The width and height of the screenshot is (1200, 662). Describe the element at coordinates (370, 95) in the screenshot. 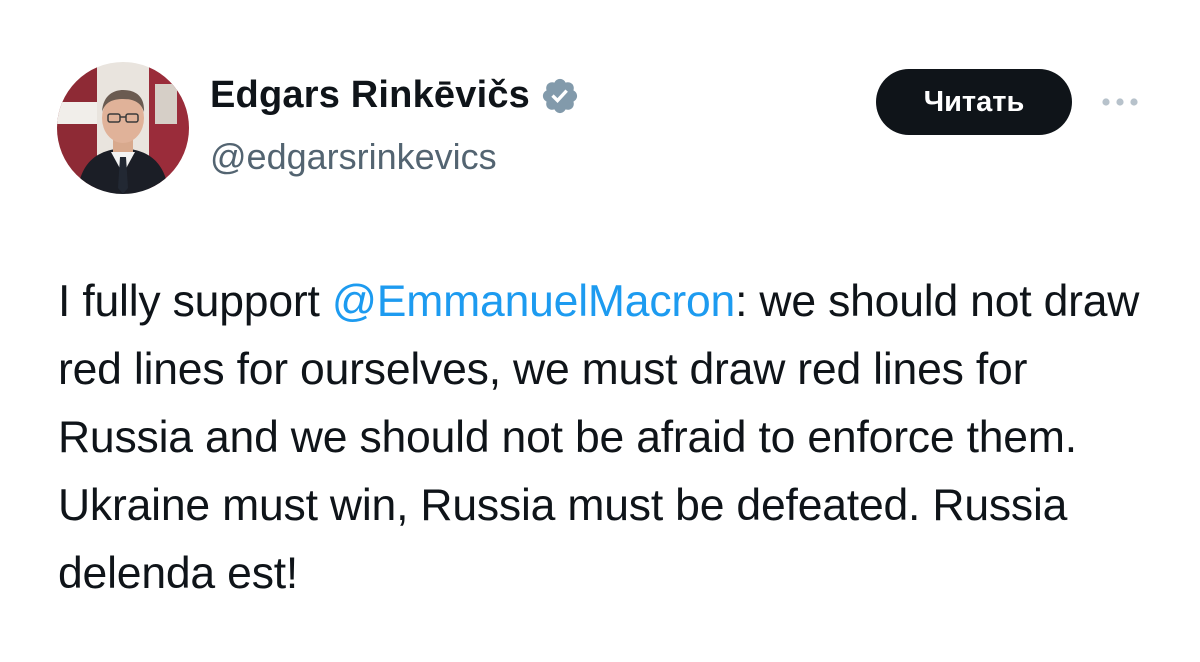

I see `author-display-name: Edgars Rinkēvičs` at that location.